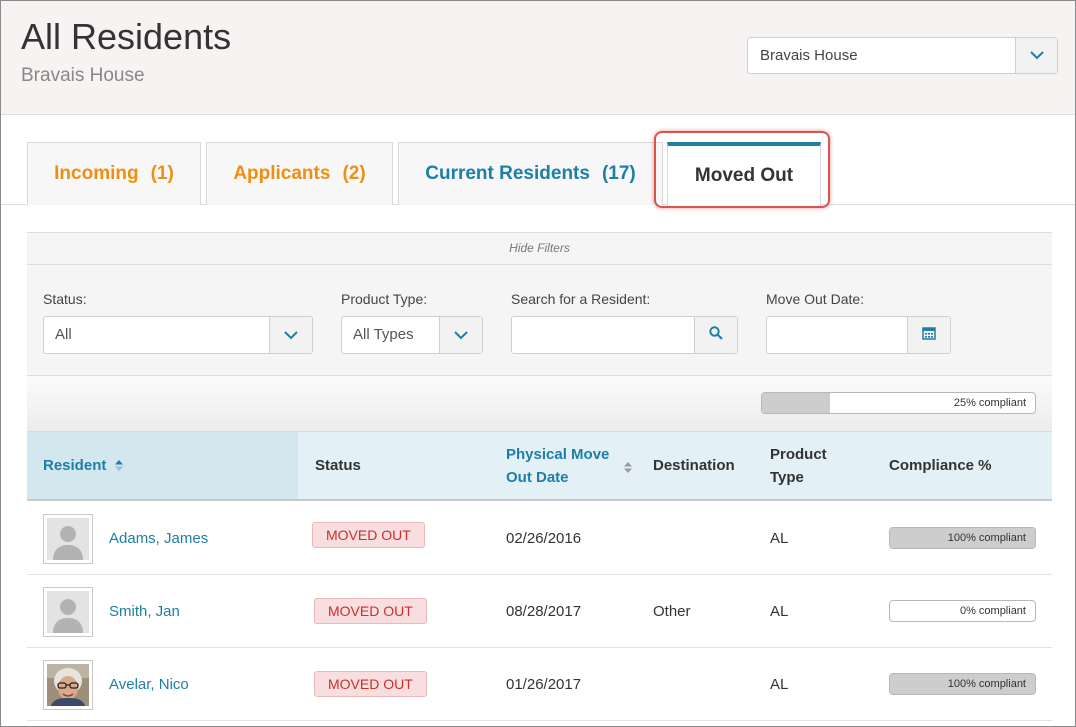 The width and height of the screenshot is (1076, 727). What do you see at coordinates (628, 469) in the screenshot?
I see `sort-icon` at bounding box center [628, 469].